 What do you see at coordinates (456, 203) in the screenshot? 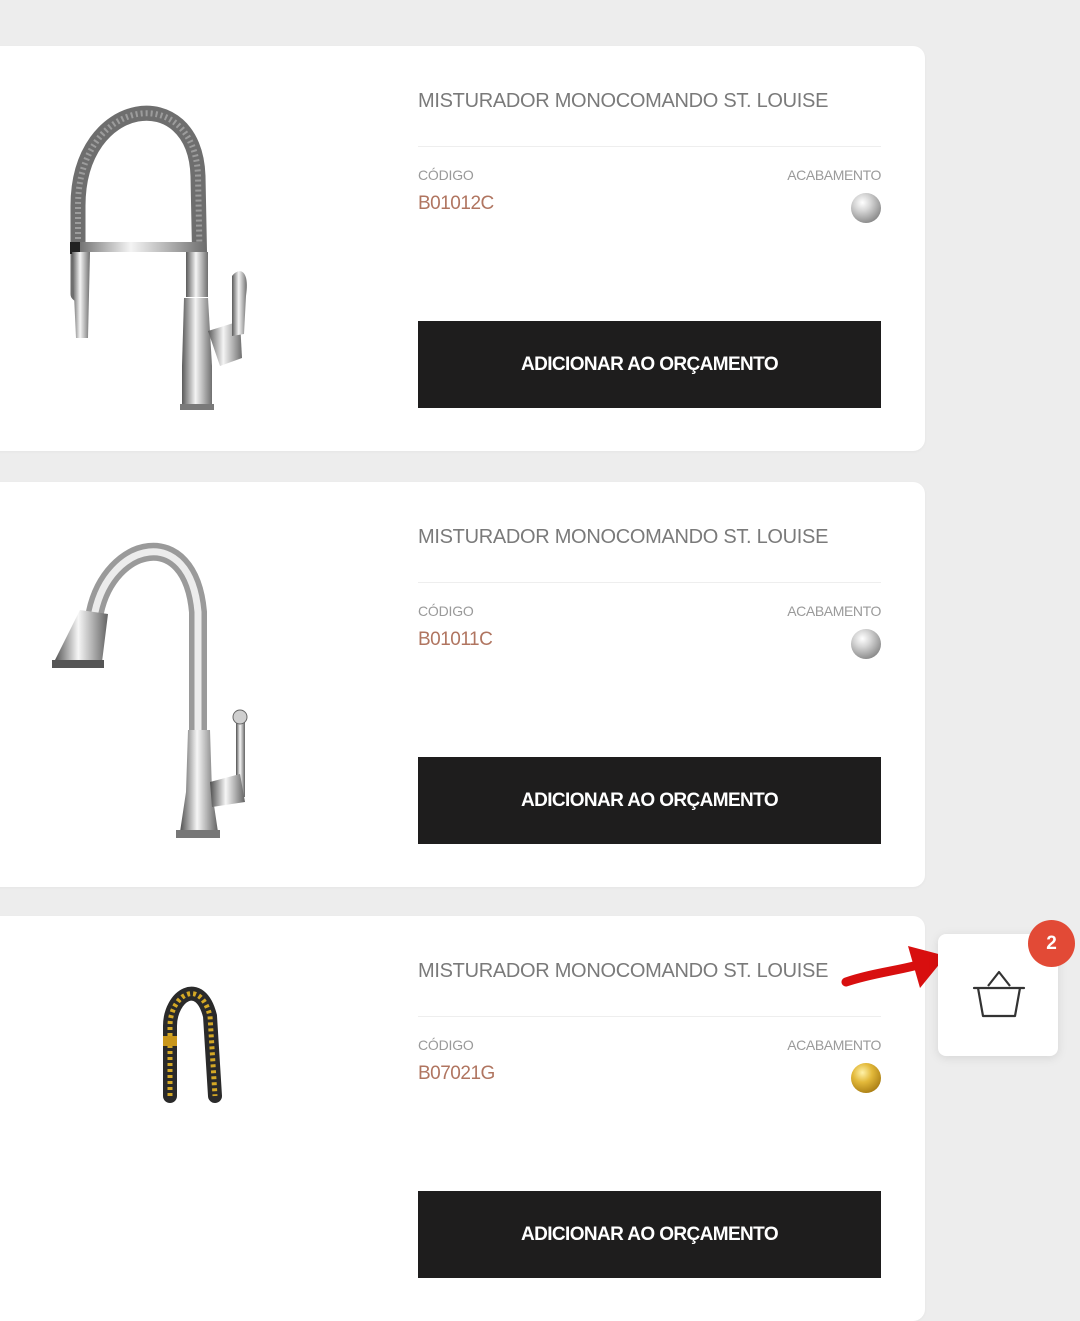
I see `product-code: B01012C` at bounding box center [456, 203].